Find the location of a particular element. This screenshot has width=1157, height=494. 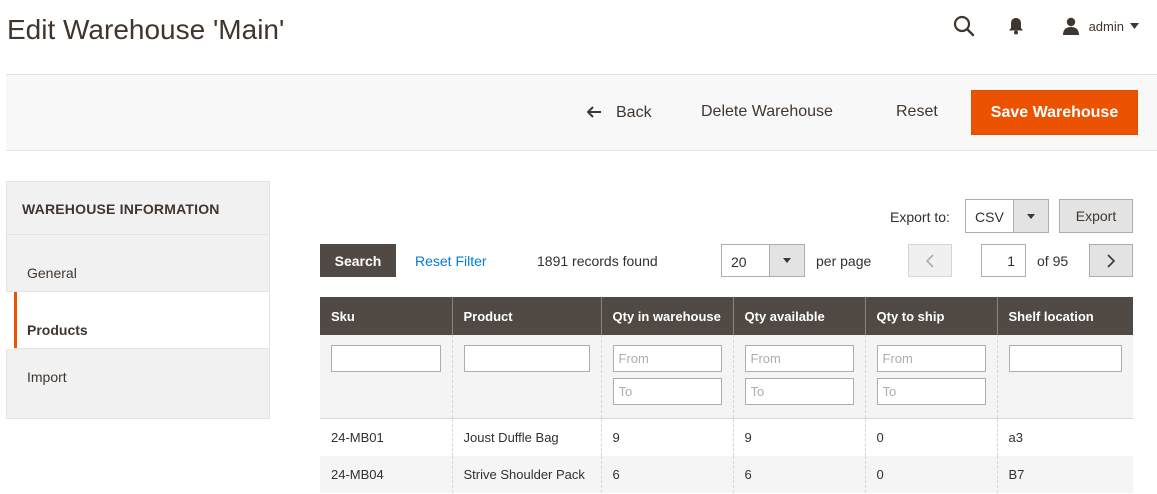

bell-icon is located at coordinates (1016, 26).